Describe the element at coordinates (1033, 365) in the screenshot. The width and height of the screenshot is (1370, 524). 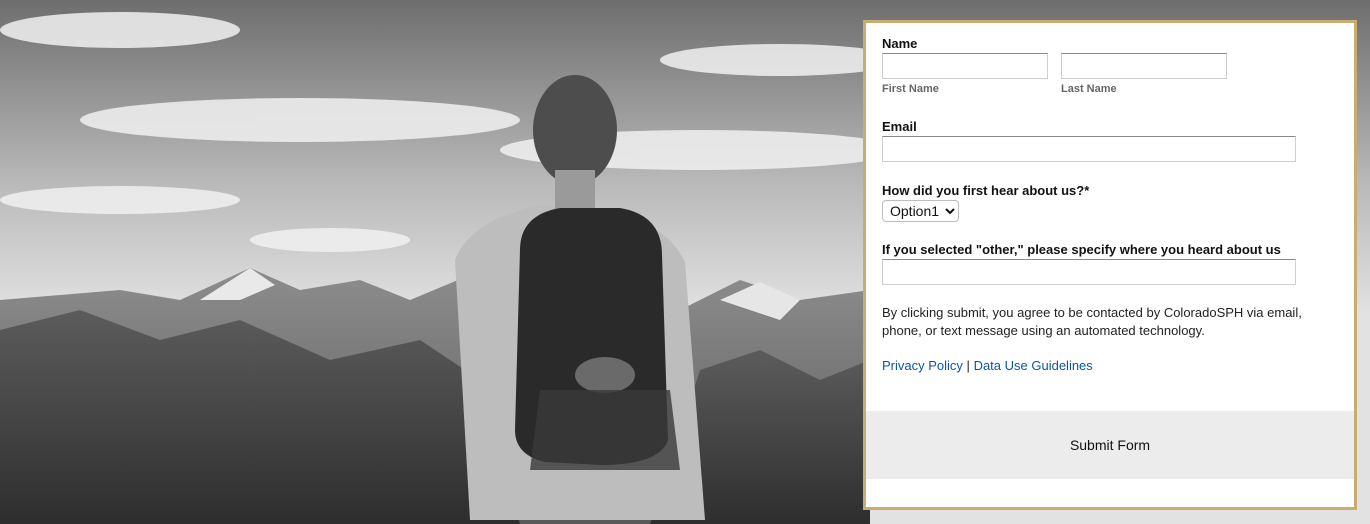
I see `data-use-guidelines-link: Data Use Guidelines` at that location.